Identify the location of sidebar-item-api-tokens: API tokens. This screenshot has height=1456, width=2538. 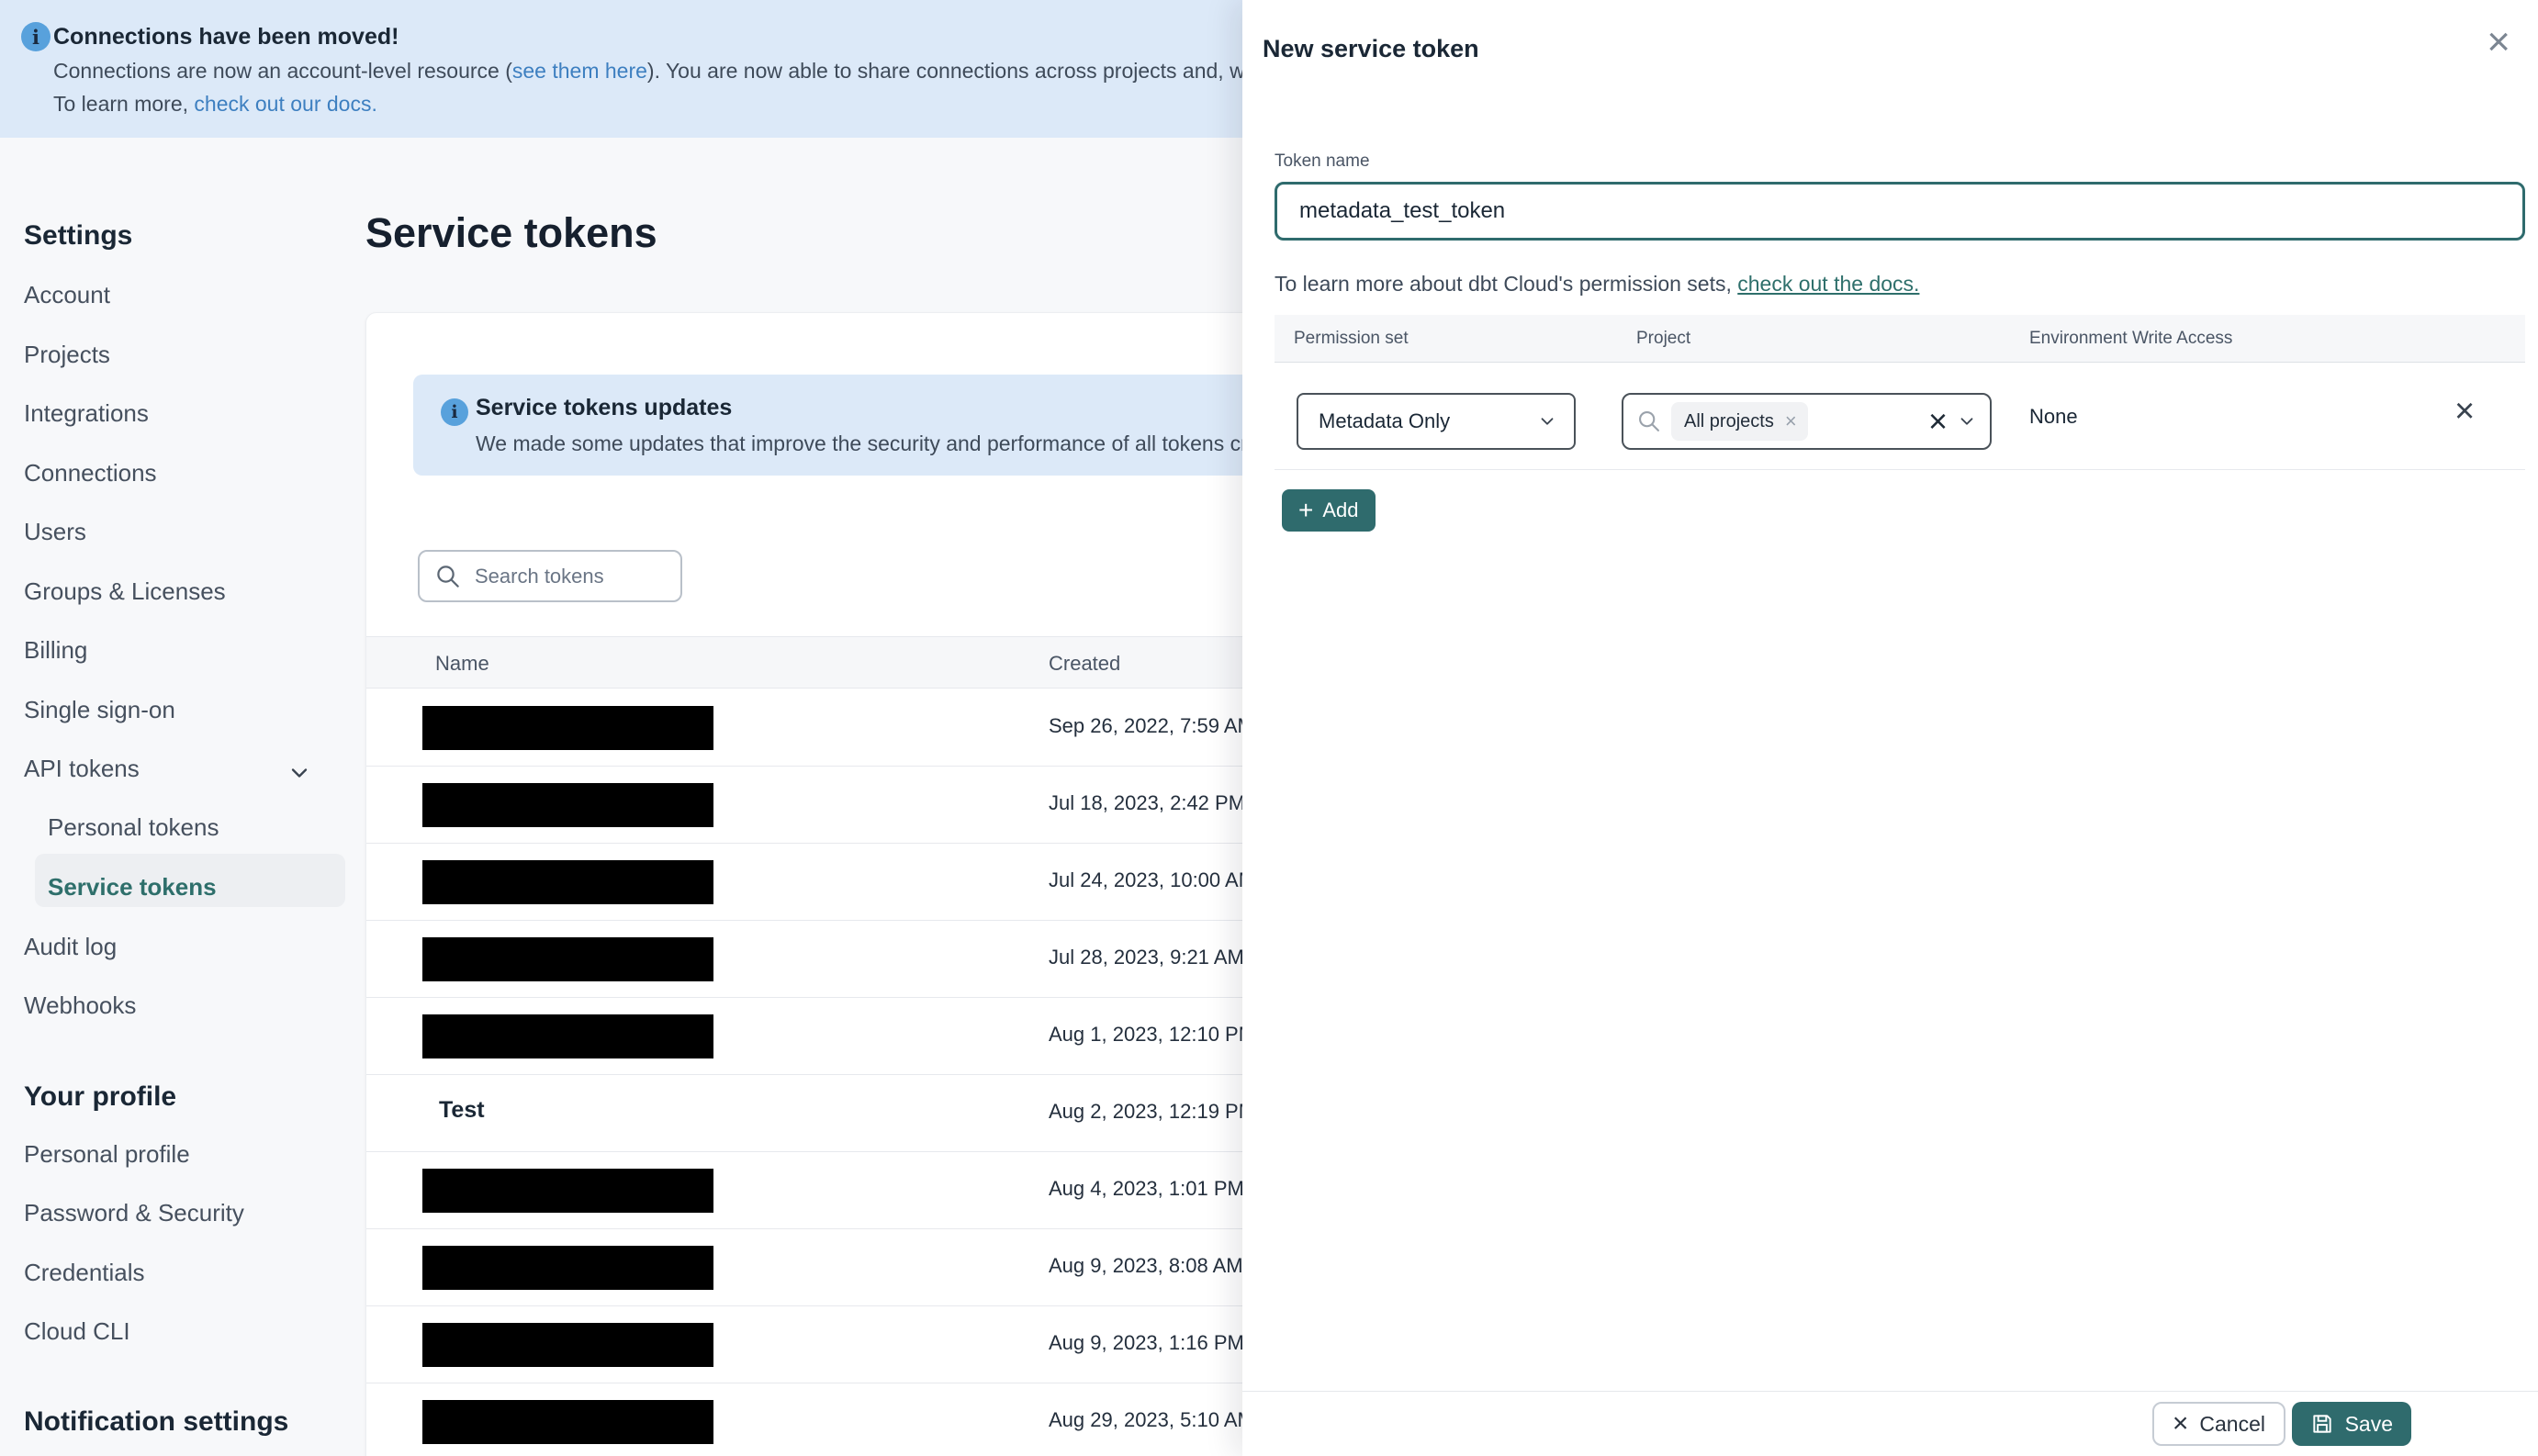
(82, 769).